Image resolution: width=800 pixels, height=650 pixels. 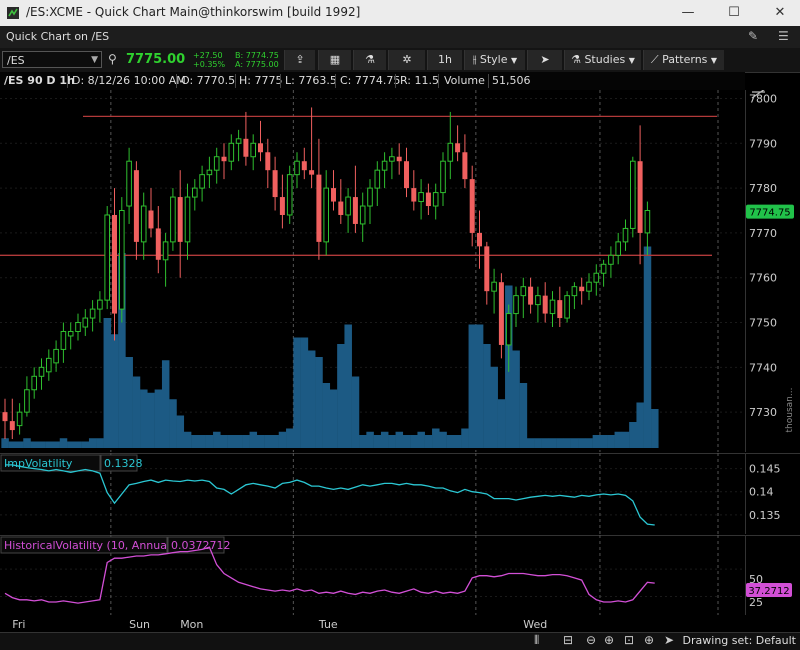 I want to click on patterns-button: ⟋ Patterns ▼, so click(x=683, y=60).